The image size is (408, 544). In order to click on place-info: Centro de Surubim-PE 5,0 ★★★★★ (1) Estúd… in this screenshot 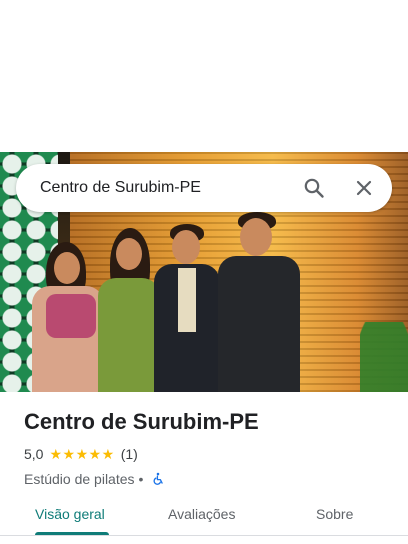, I will do `click(209, 446)`.